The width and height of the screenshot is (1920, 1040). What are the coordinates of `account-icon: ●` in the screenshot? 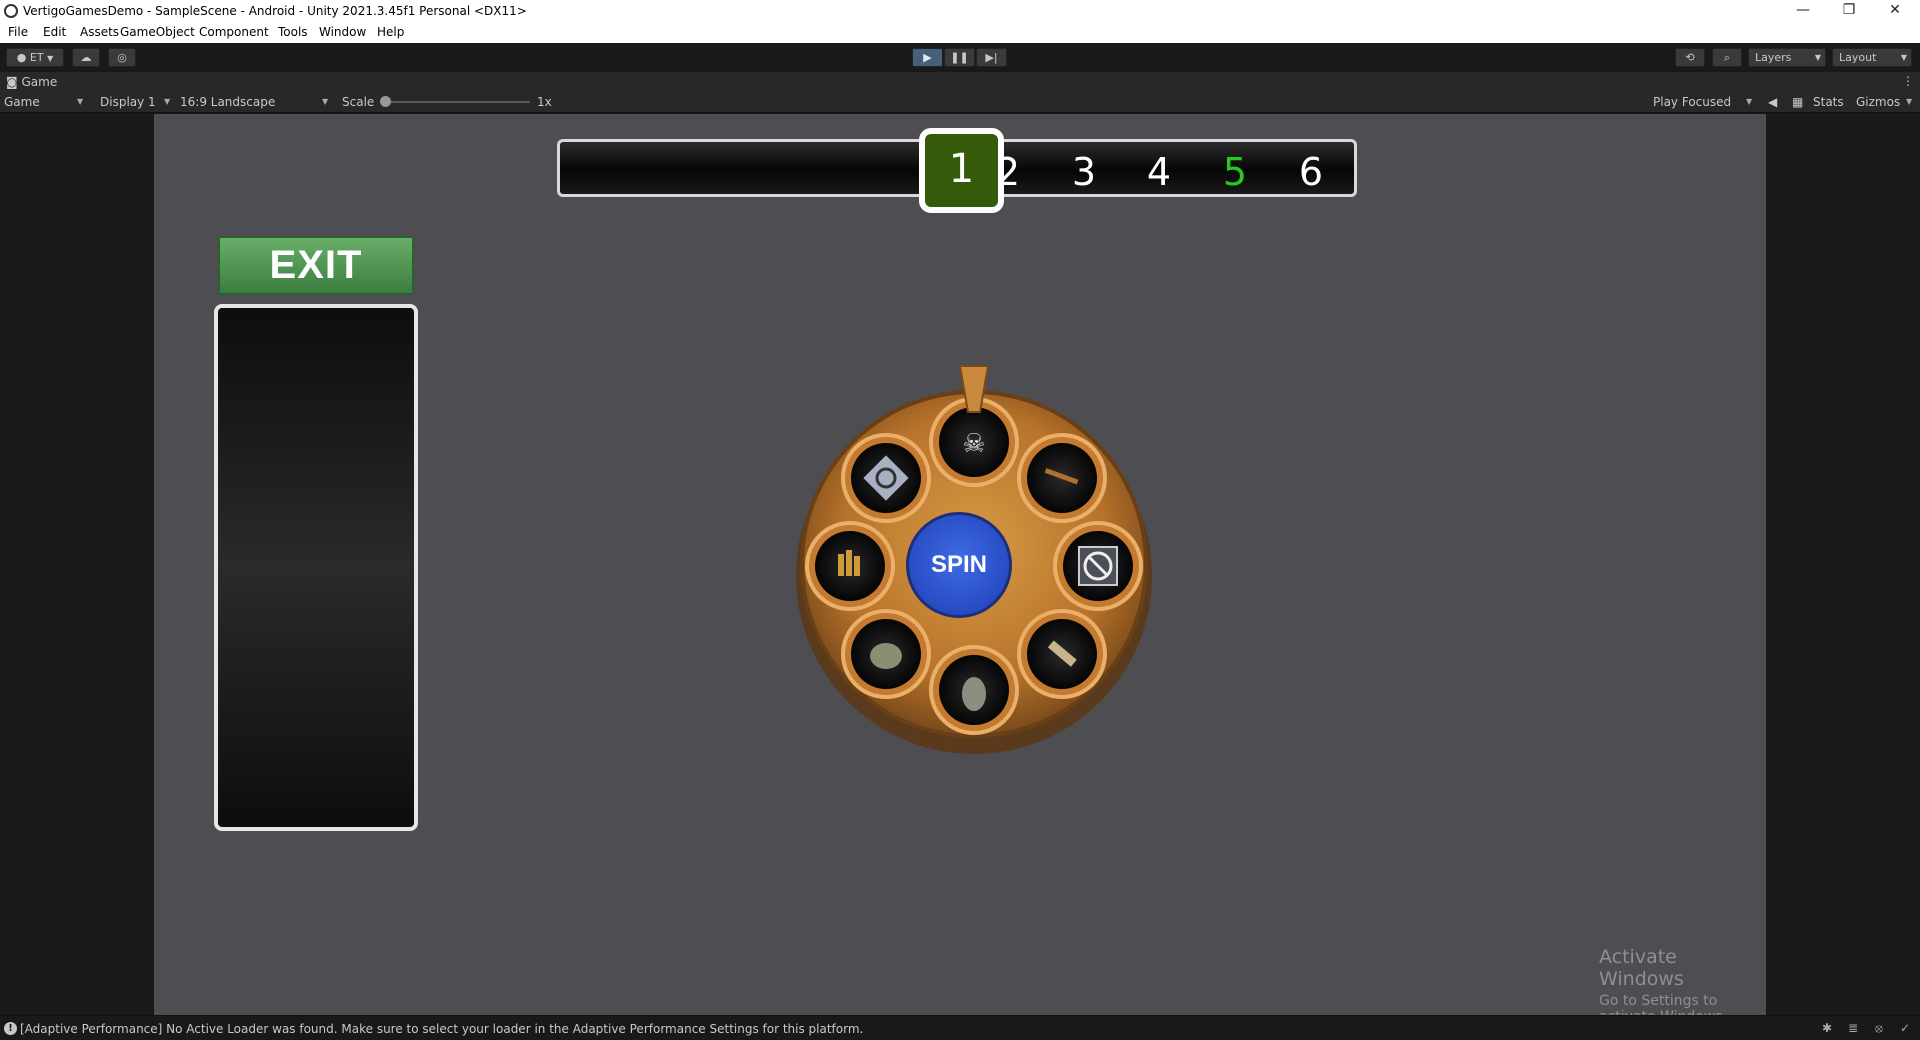 It's located at (21, 57).